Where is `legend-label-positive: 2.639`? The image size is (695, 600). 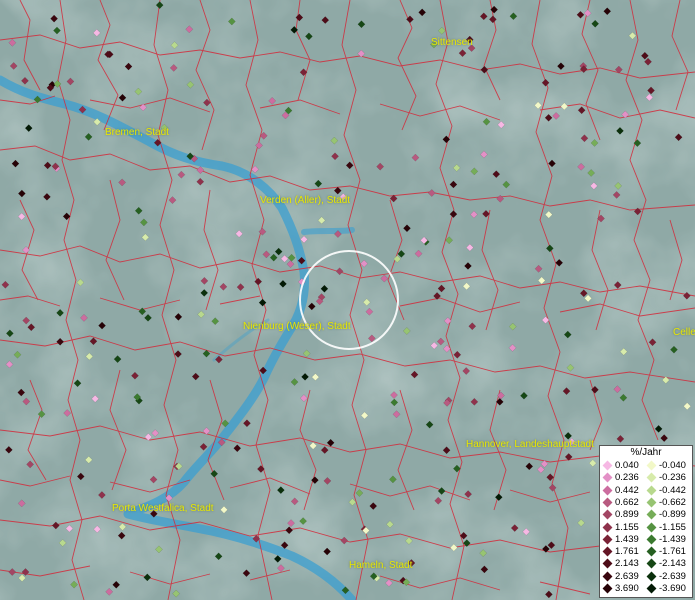
legend-label-positive: 2.639 is located at coordinates (627, 576).